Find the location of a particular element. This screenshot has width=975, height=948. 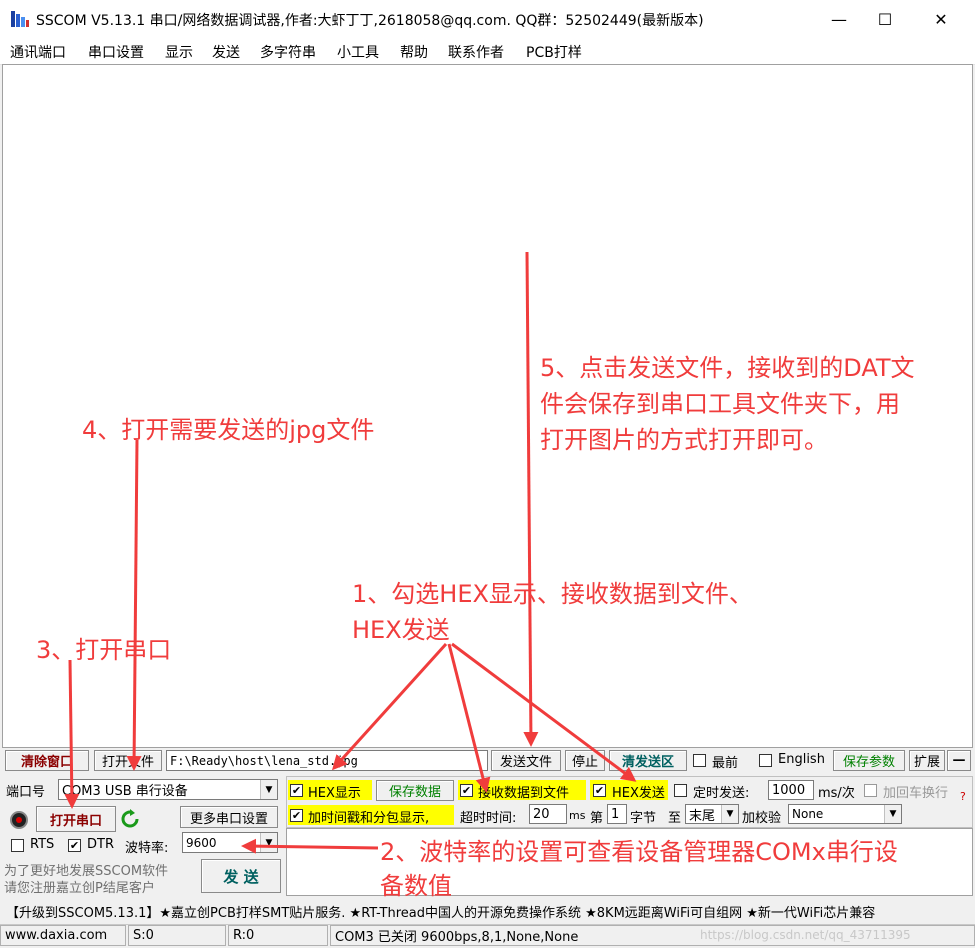

timestamp-label: 加时间戳和分包显示, is located at coordinates (369, 818).